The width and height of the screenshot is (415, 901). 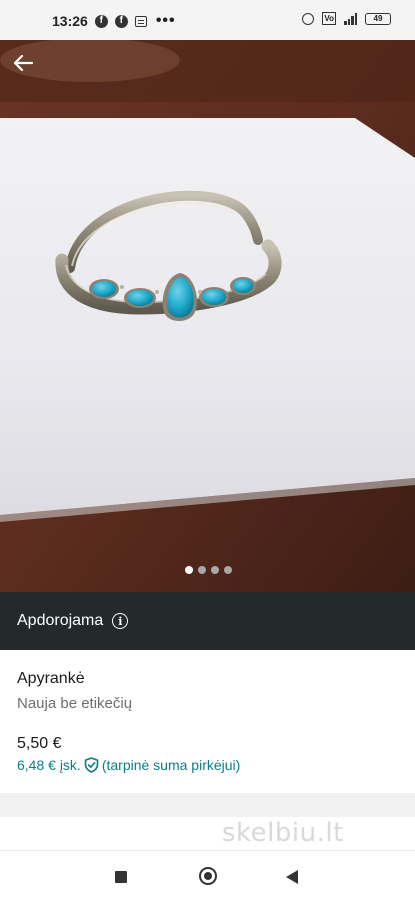 What do you see at coordinates (120, 621) in the screenshot?
I see `info-icon: i` at bounding box center [120, 621].